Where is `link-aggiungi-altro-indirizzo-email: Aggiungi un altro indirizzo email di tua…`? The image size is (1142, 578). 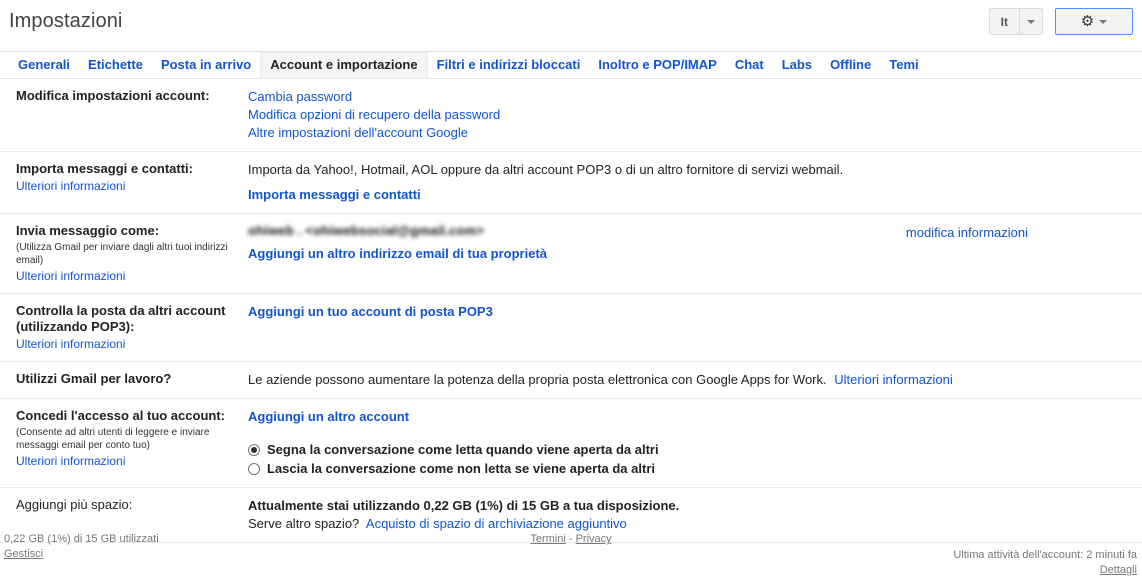 link-aggiungi-altro-indirizzo-email: Aggiungi un altro indirizzo email di tua… is located at coordinates (397, 253).